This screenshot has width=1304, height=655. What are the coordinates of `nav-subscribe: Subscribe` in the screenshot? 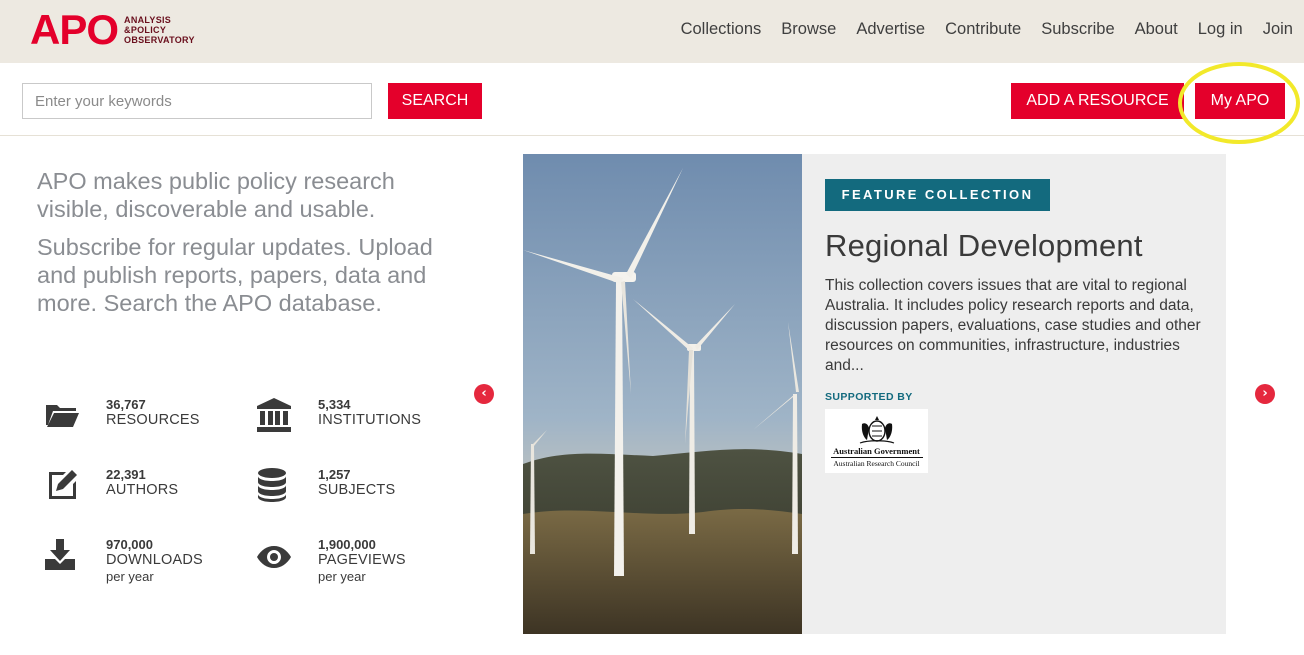 It's located at (1077, 29).